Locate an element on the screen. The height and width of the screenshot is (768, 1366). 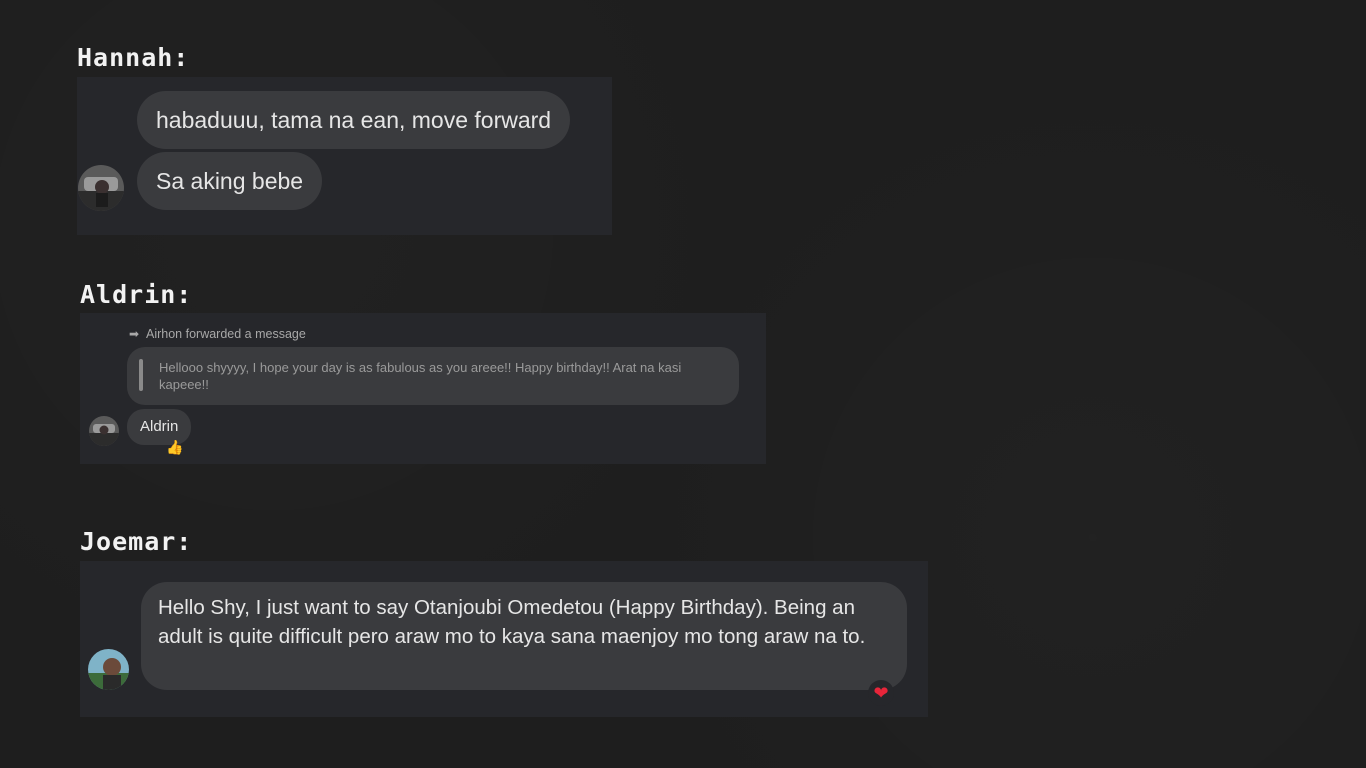
heart-reaction-icon: ❤ is located at coordinates (881, 693).